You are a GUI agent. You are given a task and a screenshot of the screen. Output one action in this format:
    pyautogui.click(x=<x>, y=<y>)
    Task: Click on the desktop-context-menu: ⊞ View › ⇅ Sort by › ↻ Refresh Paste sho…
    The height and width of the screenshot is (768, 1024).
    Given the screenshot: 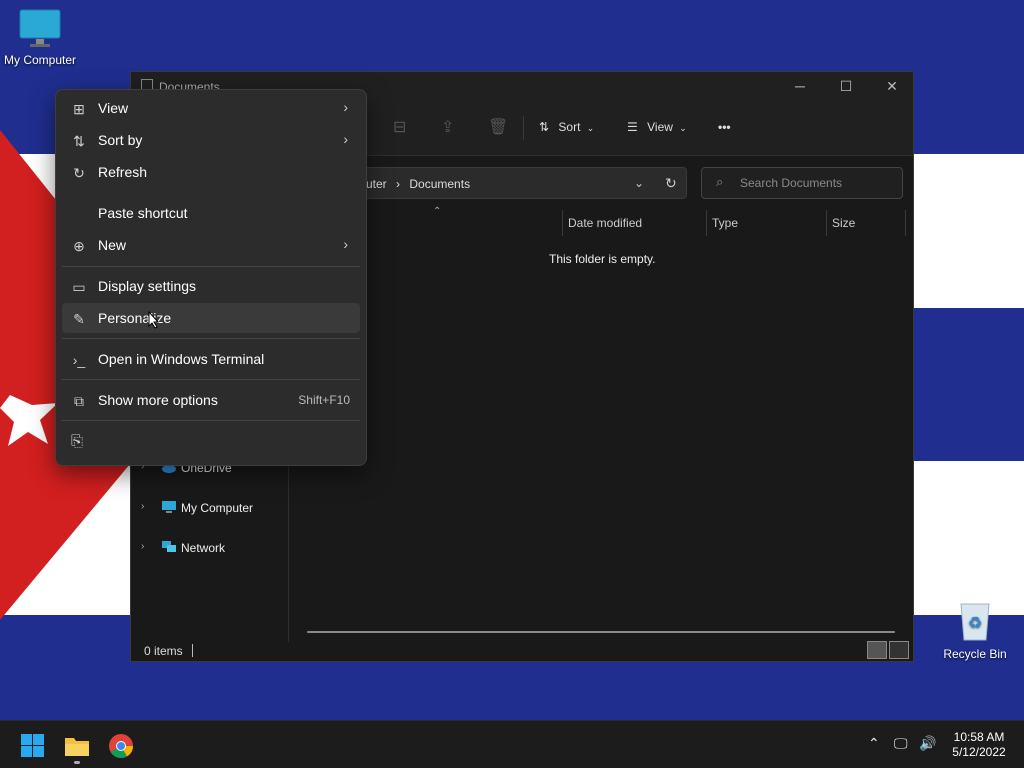 What is the action you would take?
    pyautogui.click(x=211, y=277)
    